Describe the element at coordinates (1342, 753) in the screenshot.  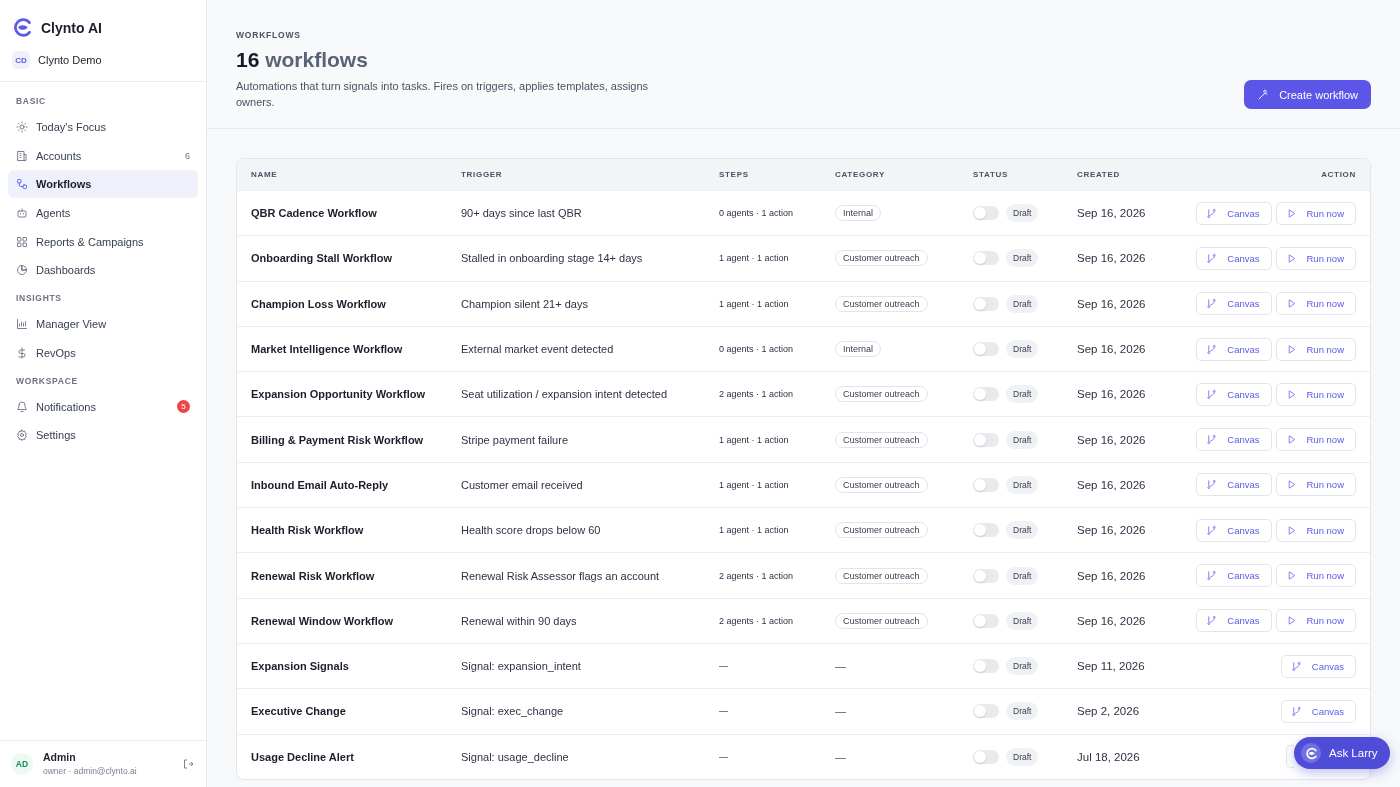
I see `ask-assistant-button: Ask Larry` at that location.